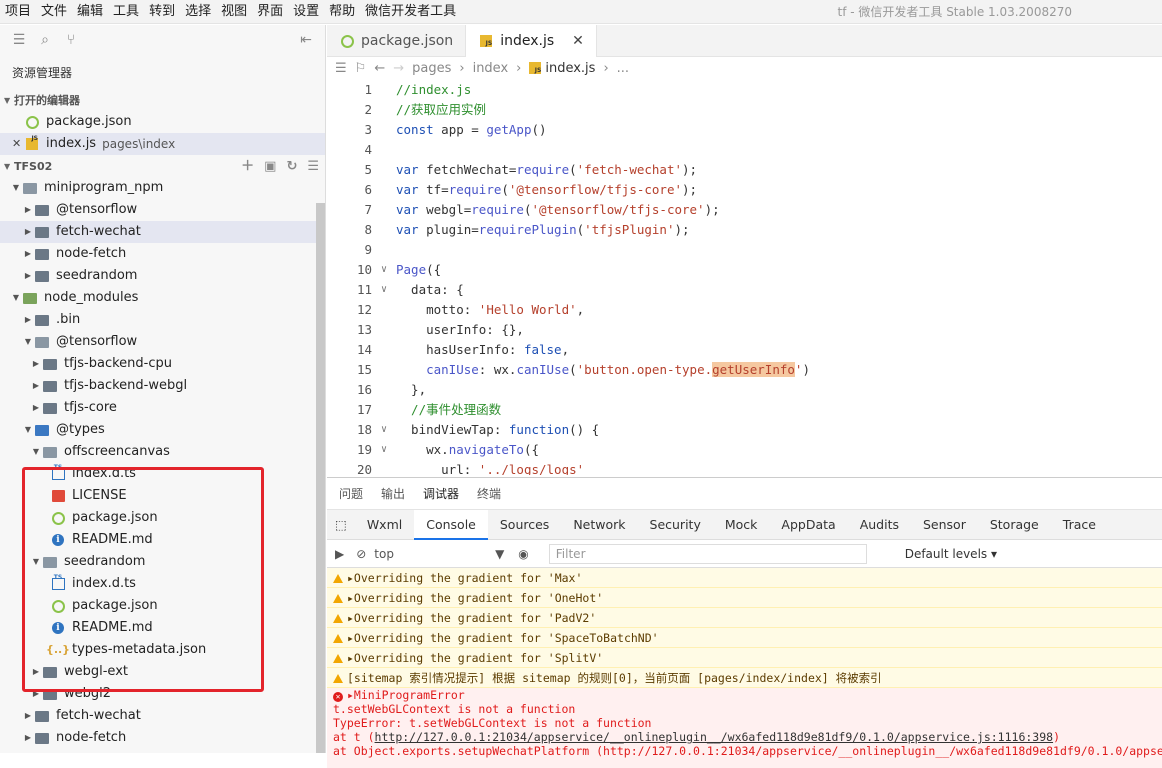 This screenshot has width=1162, height=768. What do you see at coordinates (384, 525) in the screenshot?
I see `devtools-tab: Wxml` at bounding box center [384, 525].